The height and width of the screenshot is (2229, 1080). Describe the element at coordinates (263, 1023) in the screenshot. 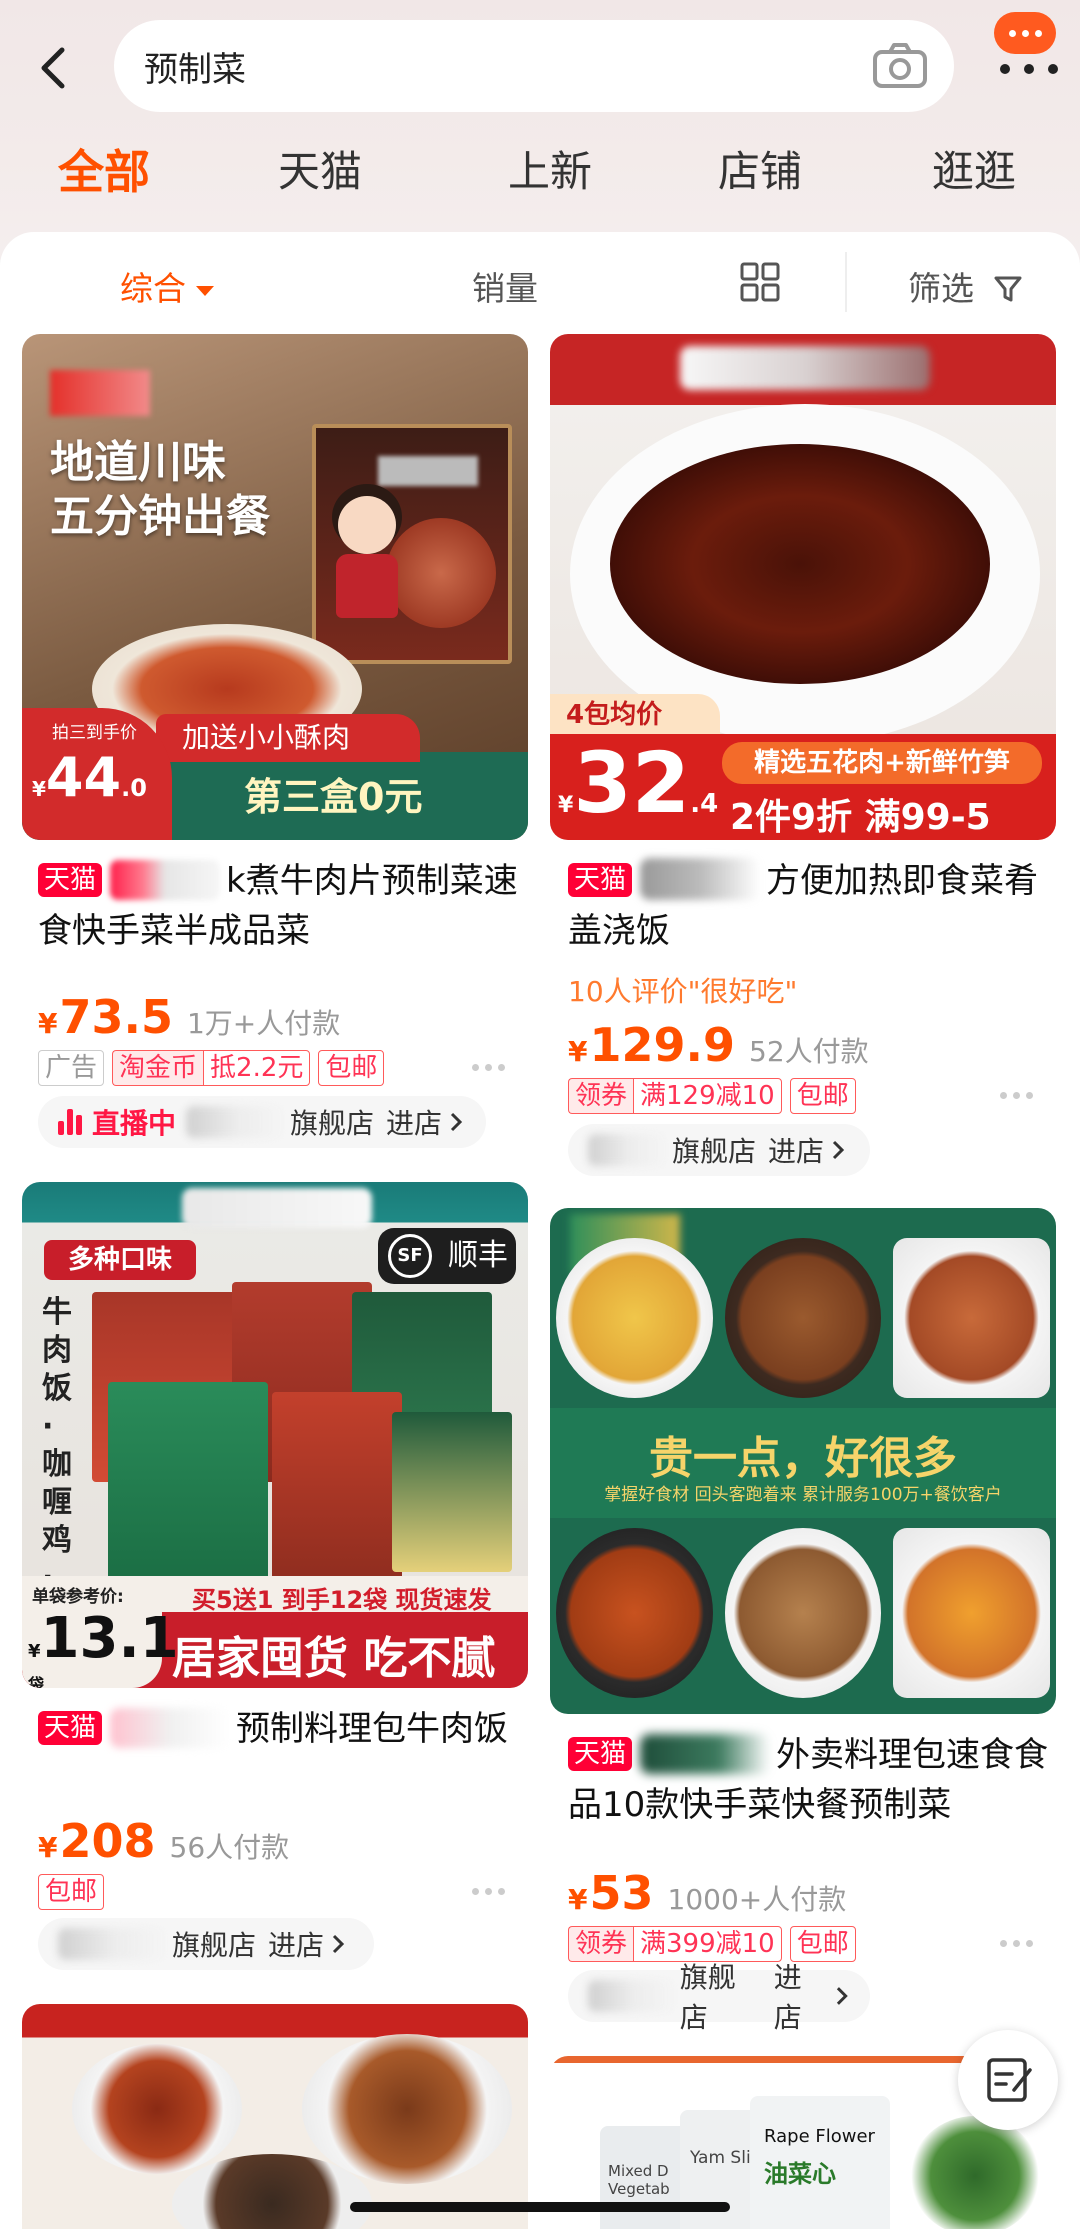

I see `sold-count: 1万+人付款` at that location.